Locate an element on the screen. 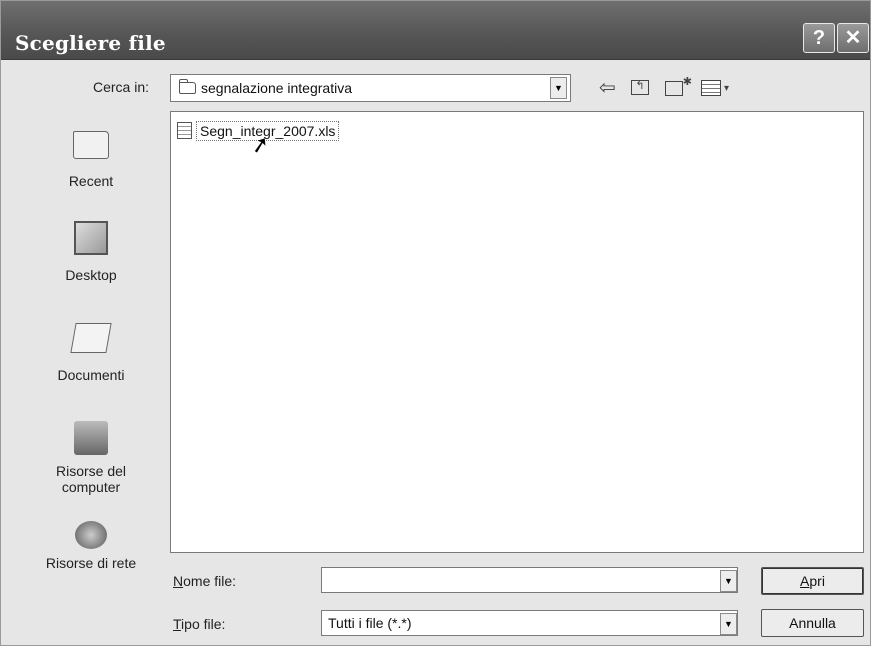 The width and height of the screenshot is (871, 646). look-in-dropdown: segnalazione integrativa is located at coordinates (370, 88).